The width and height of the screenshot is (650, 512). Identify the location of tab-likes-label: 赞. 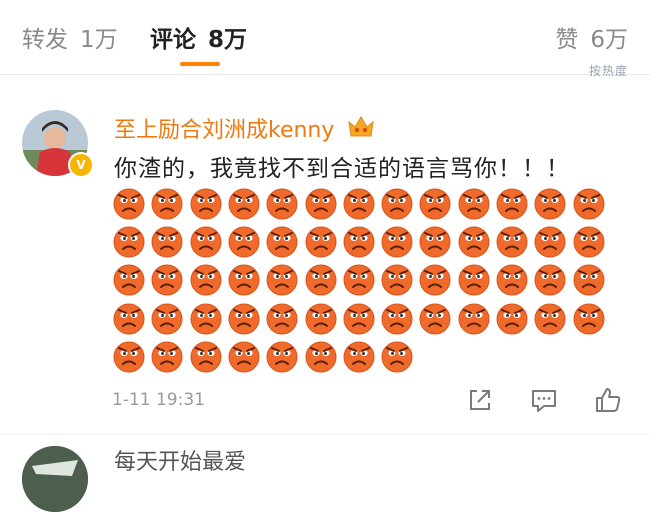
(567, 40).